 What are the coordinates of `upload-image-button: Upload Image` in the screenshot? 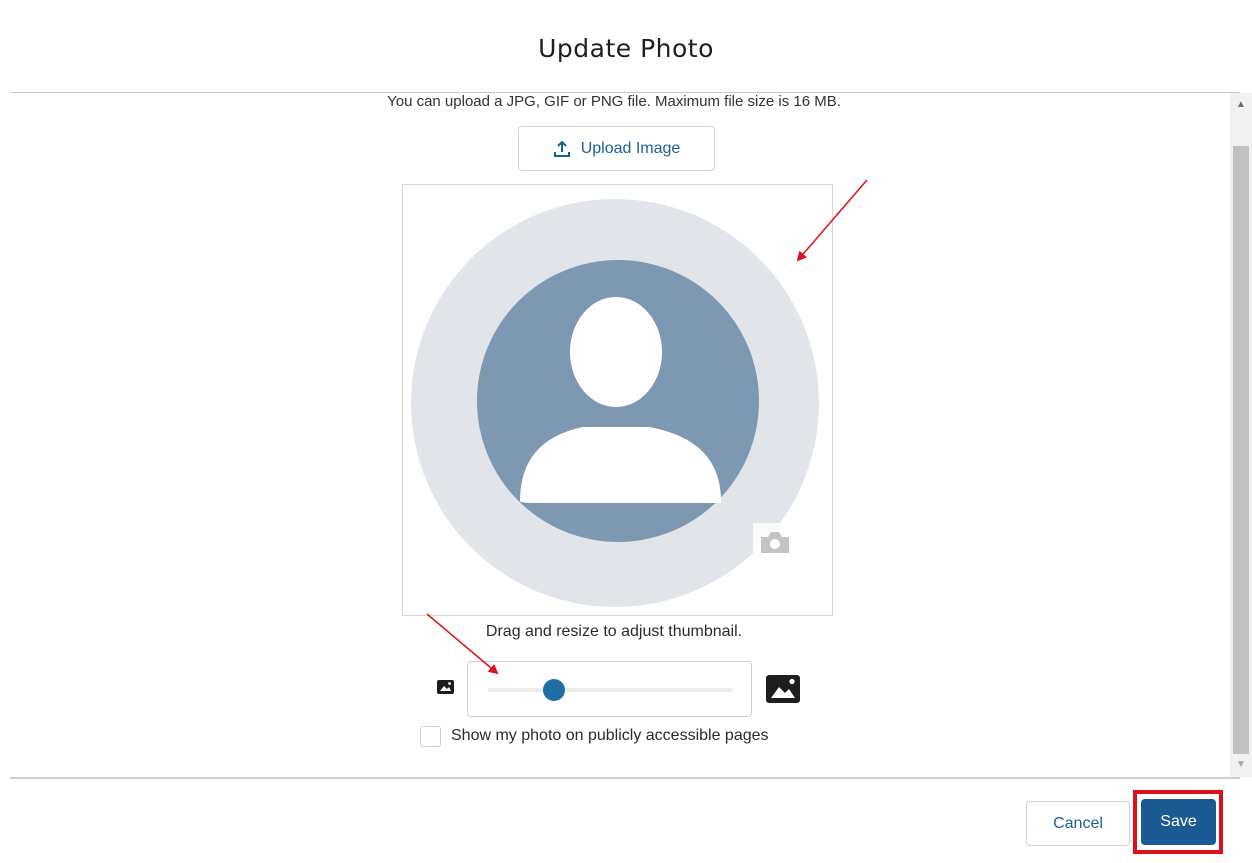 It's located at (616, 148).